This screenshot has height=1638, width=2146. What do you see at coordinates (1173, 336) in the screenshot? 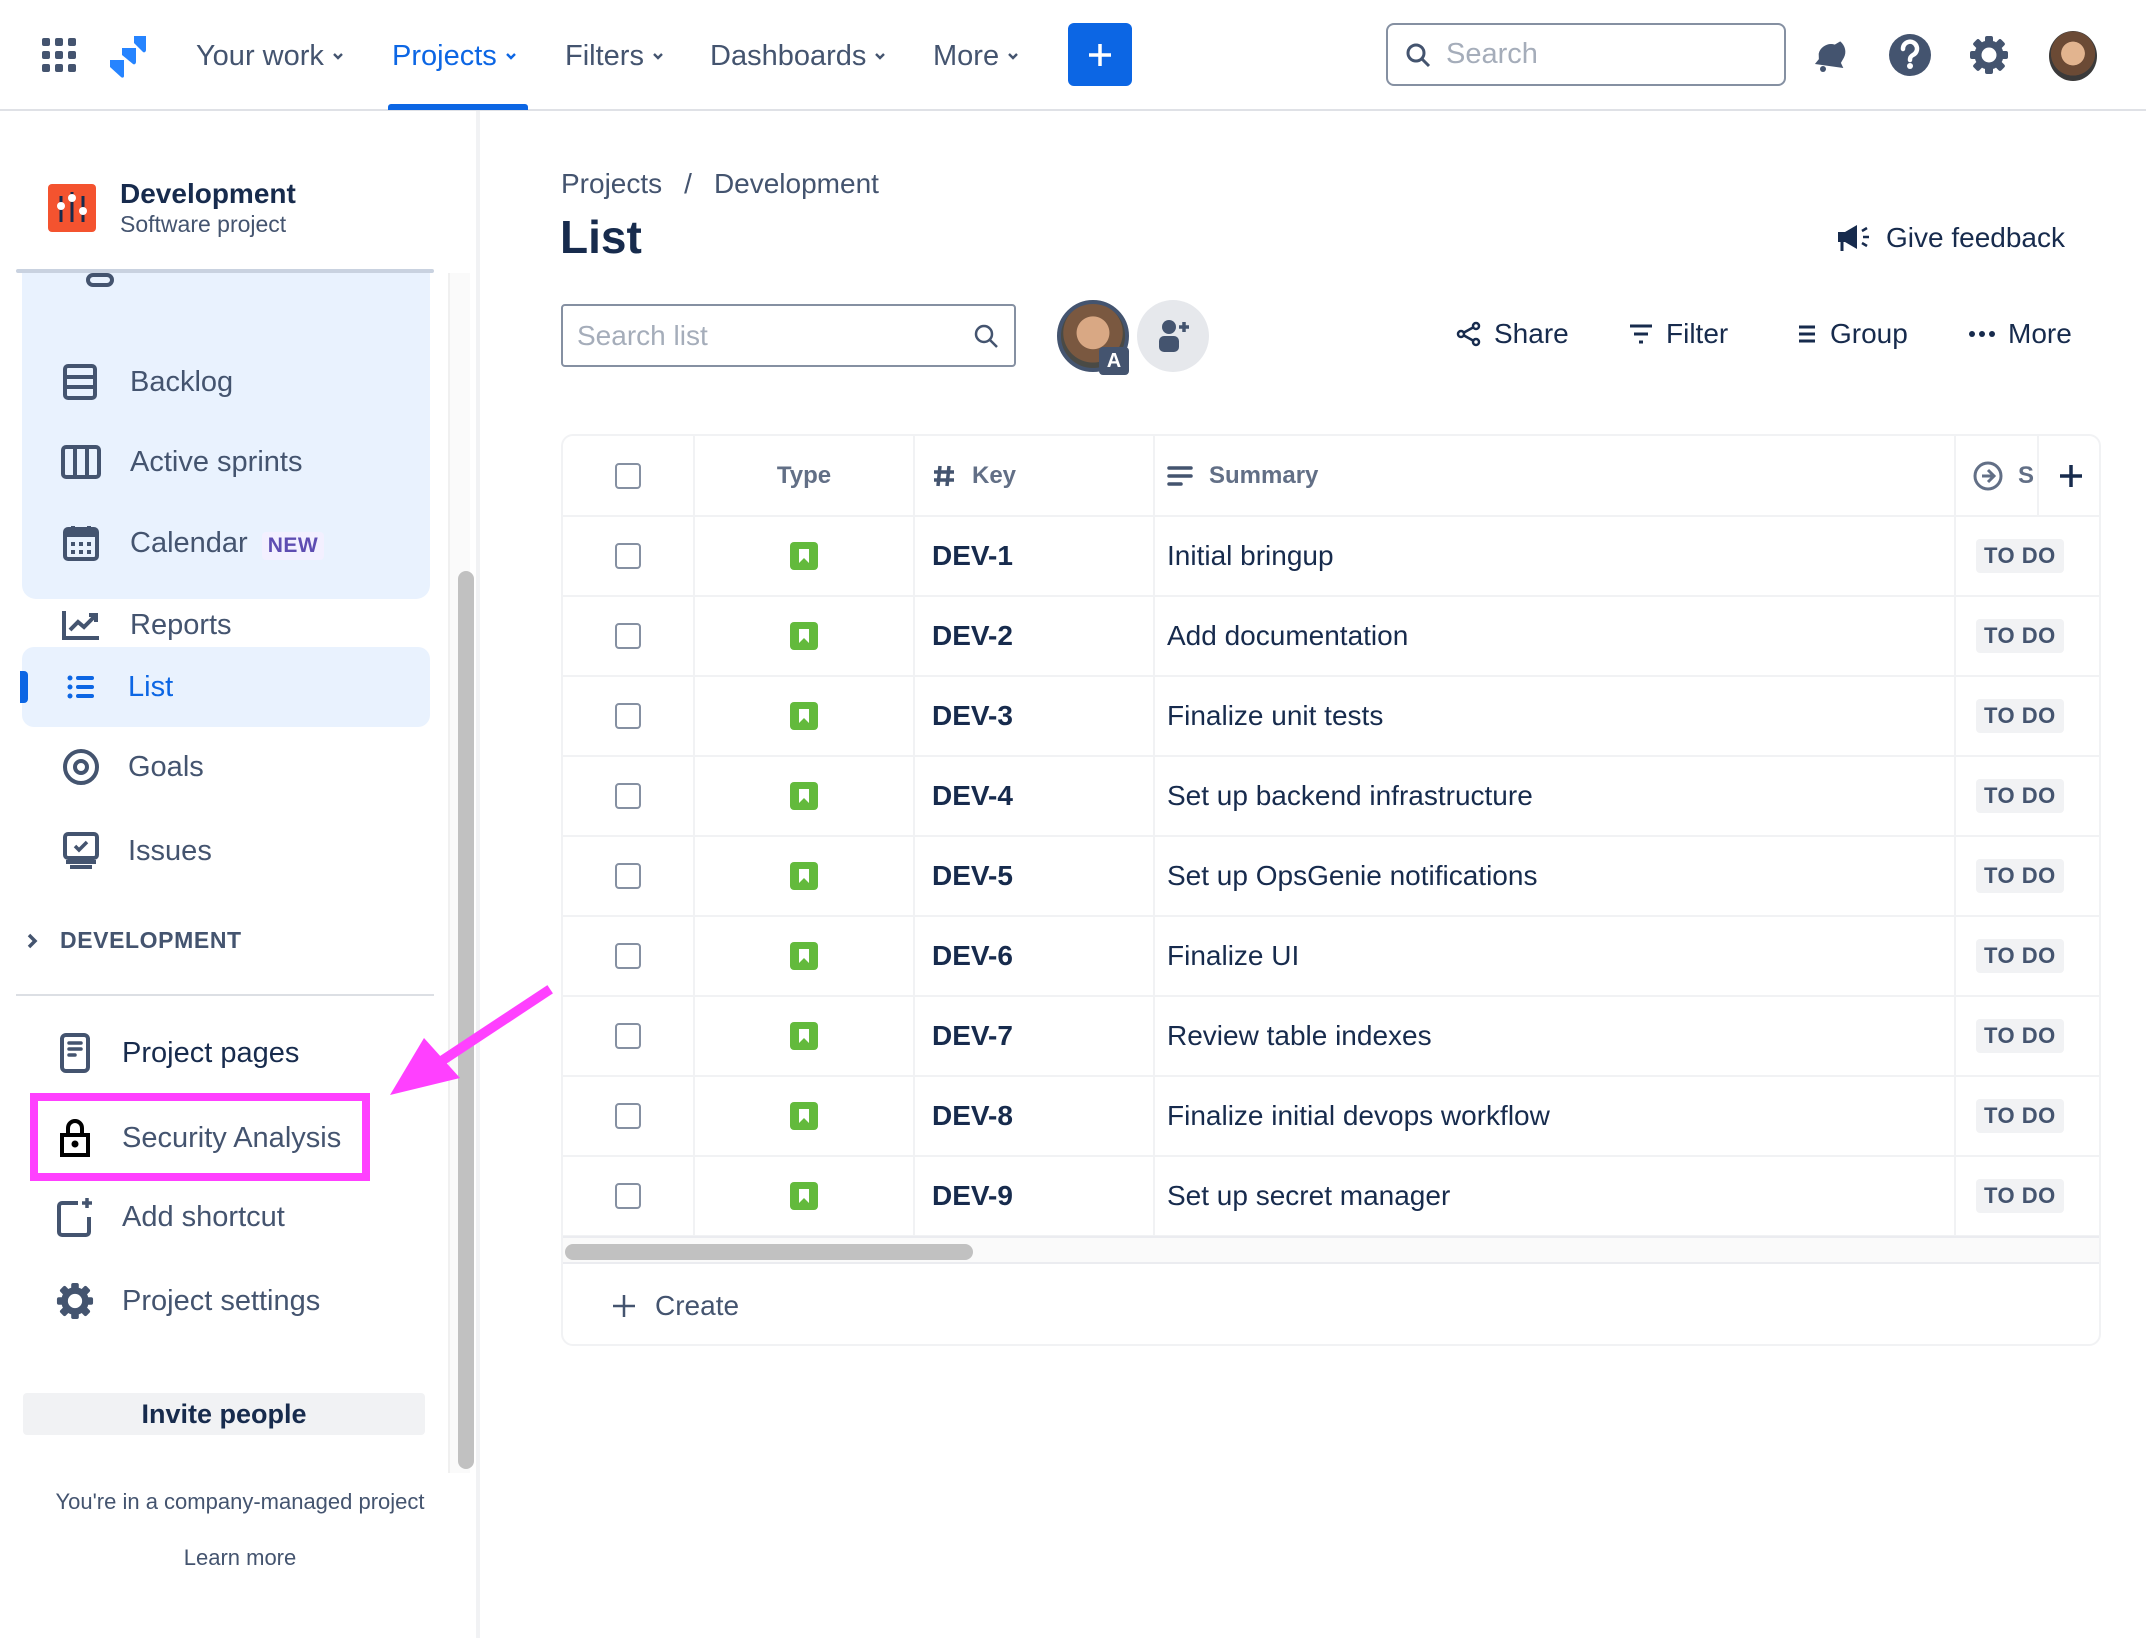
I see `add-people-button` at bounding box center [1173, 336].